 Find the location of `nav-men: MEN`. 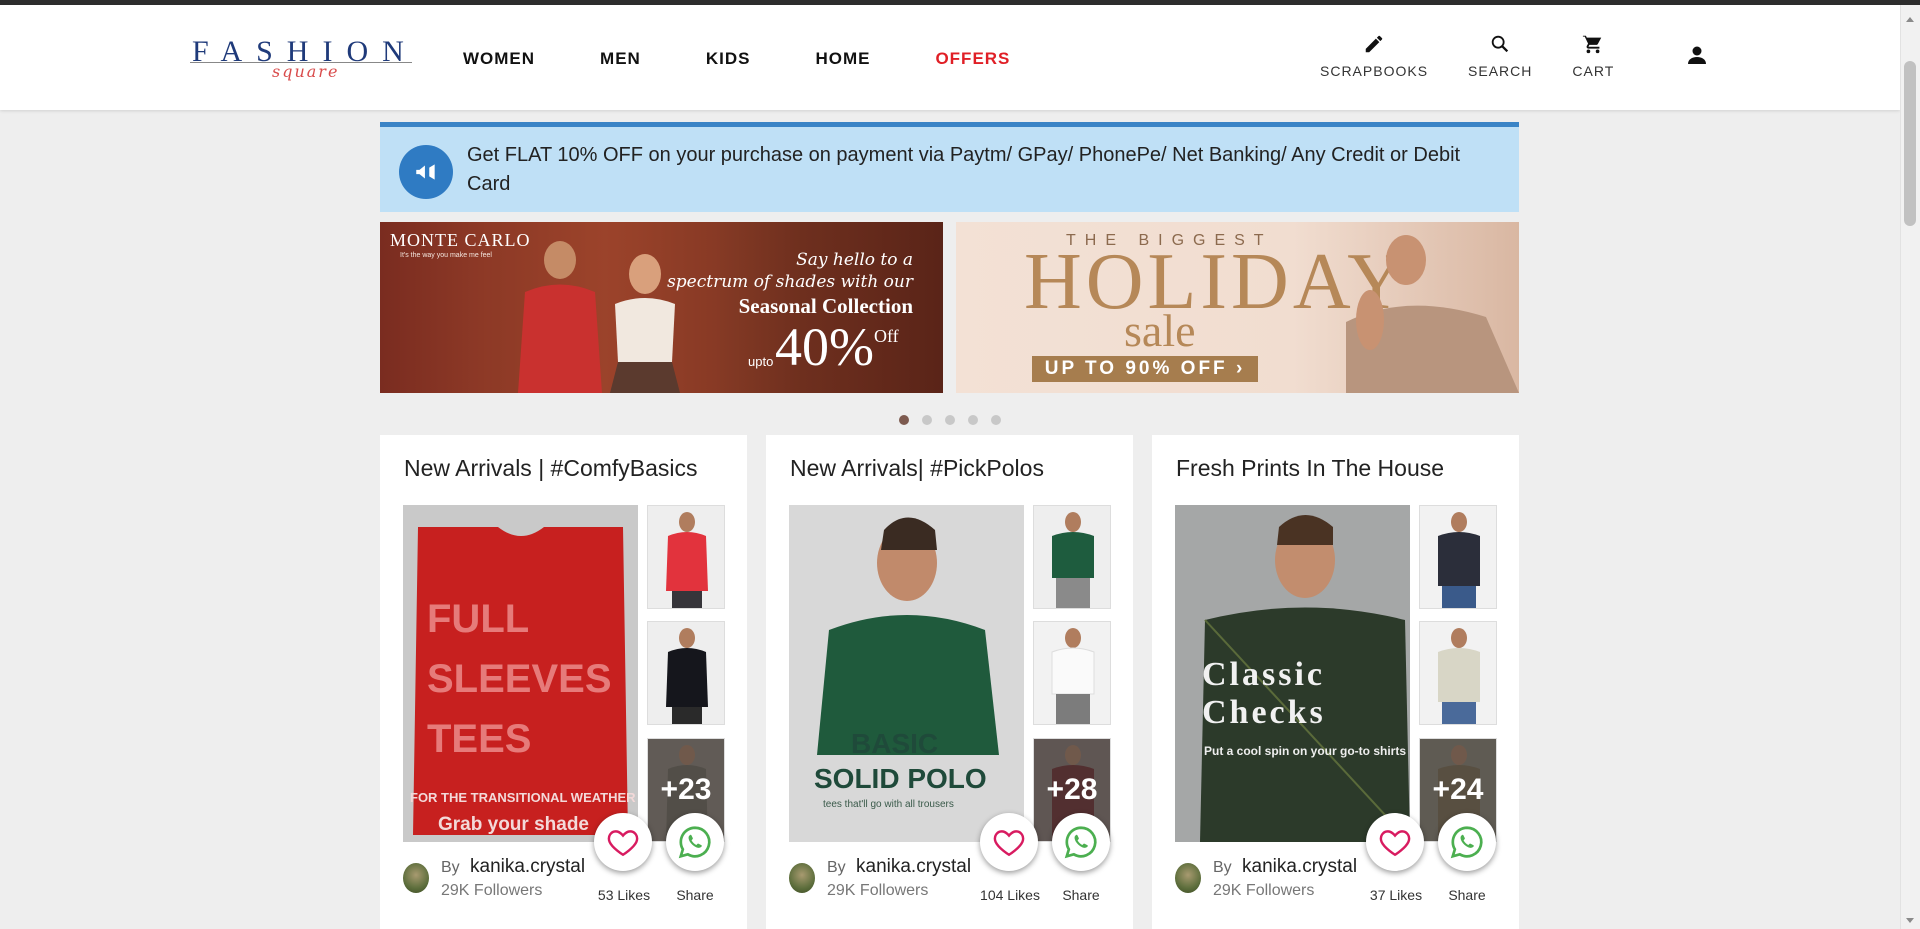

nav-men: MEN is located at coordinates (620, 59).